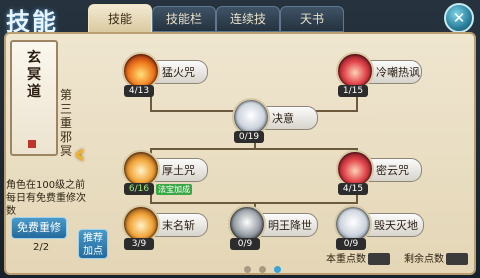 Image resolution: width=480 pixels, height=278 pixels. I want to click on skill-node: 决意 0/19, so click(275, 122).